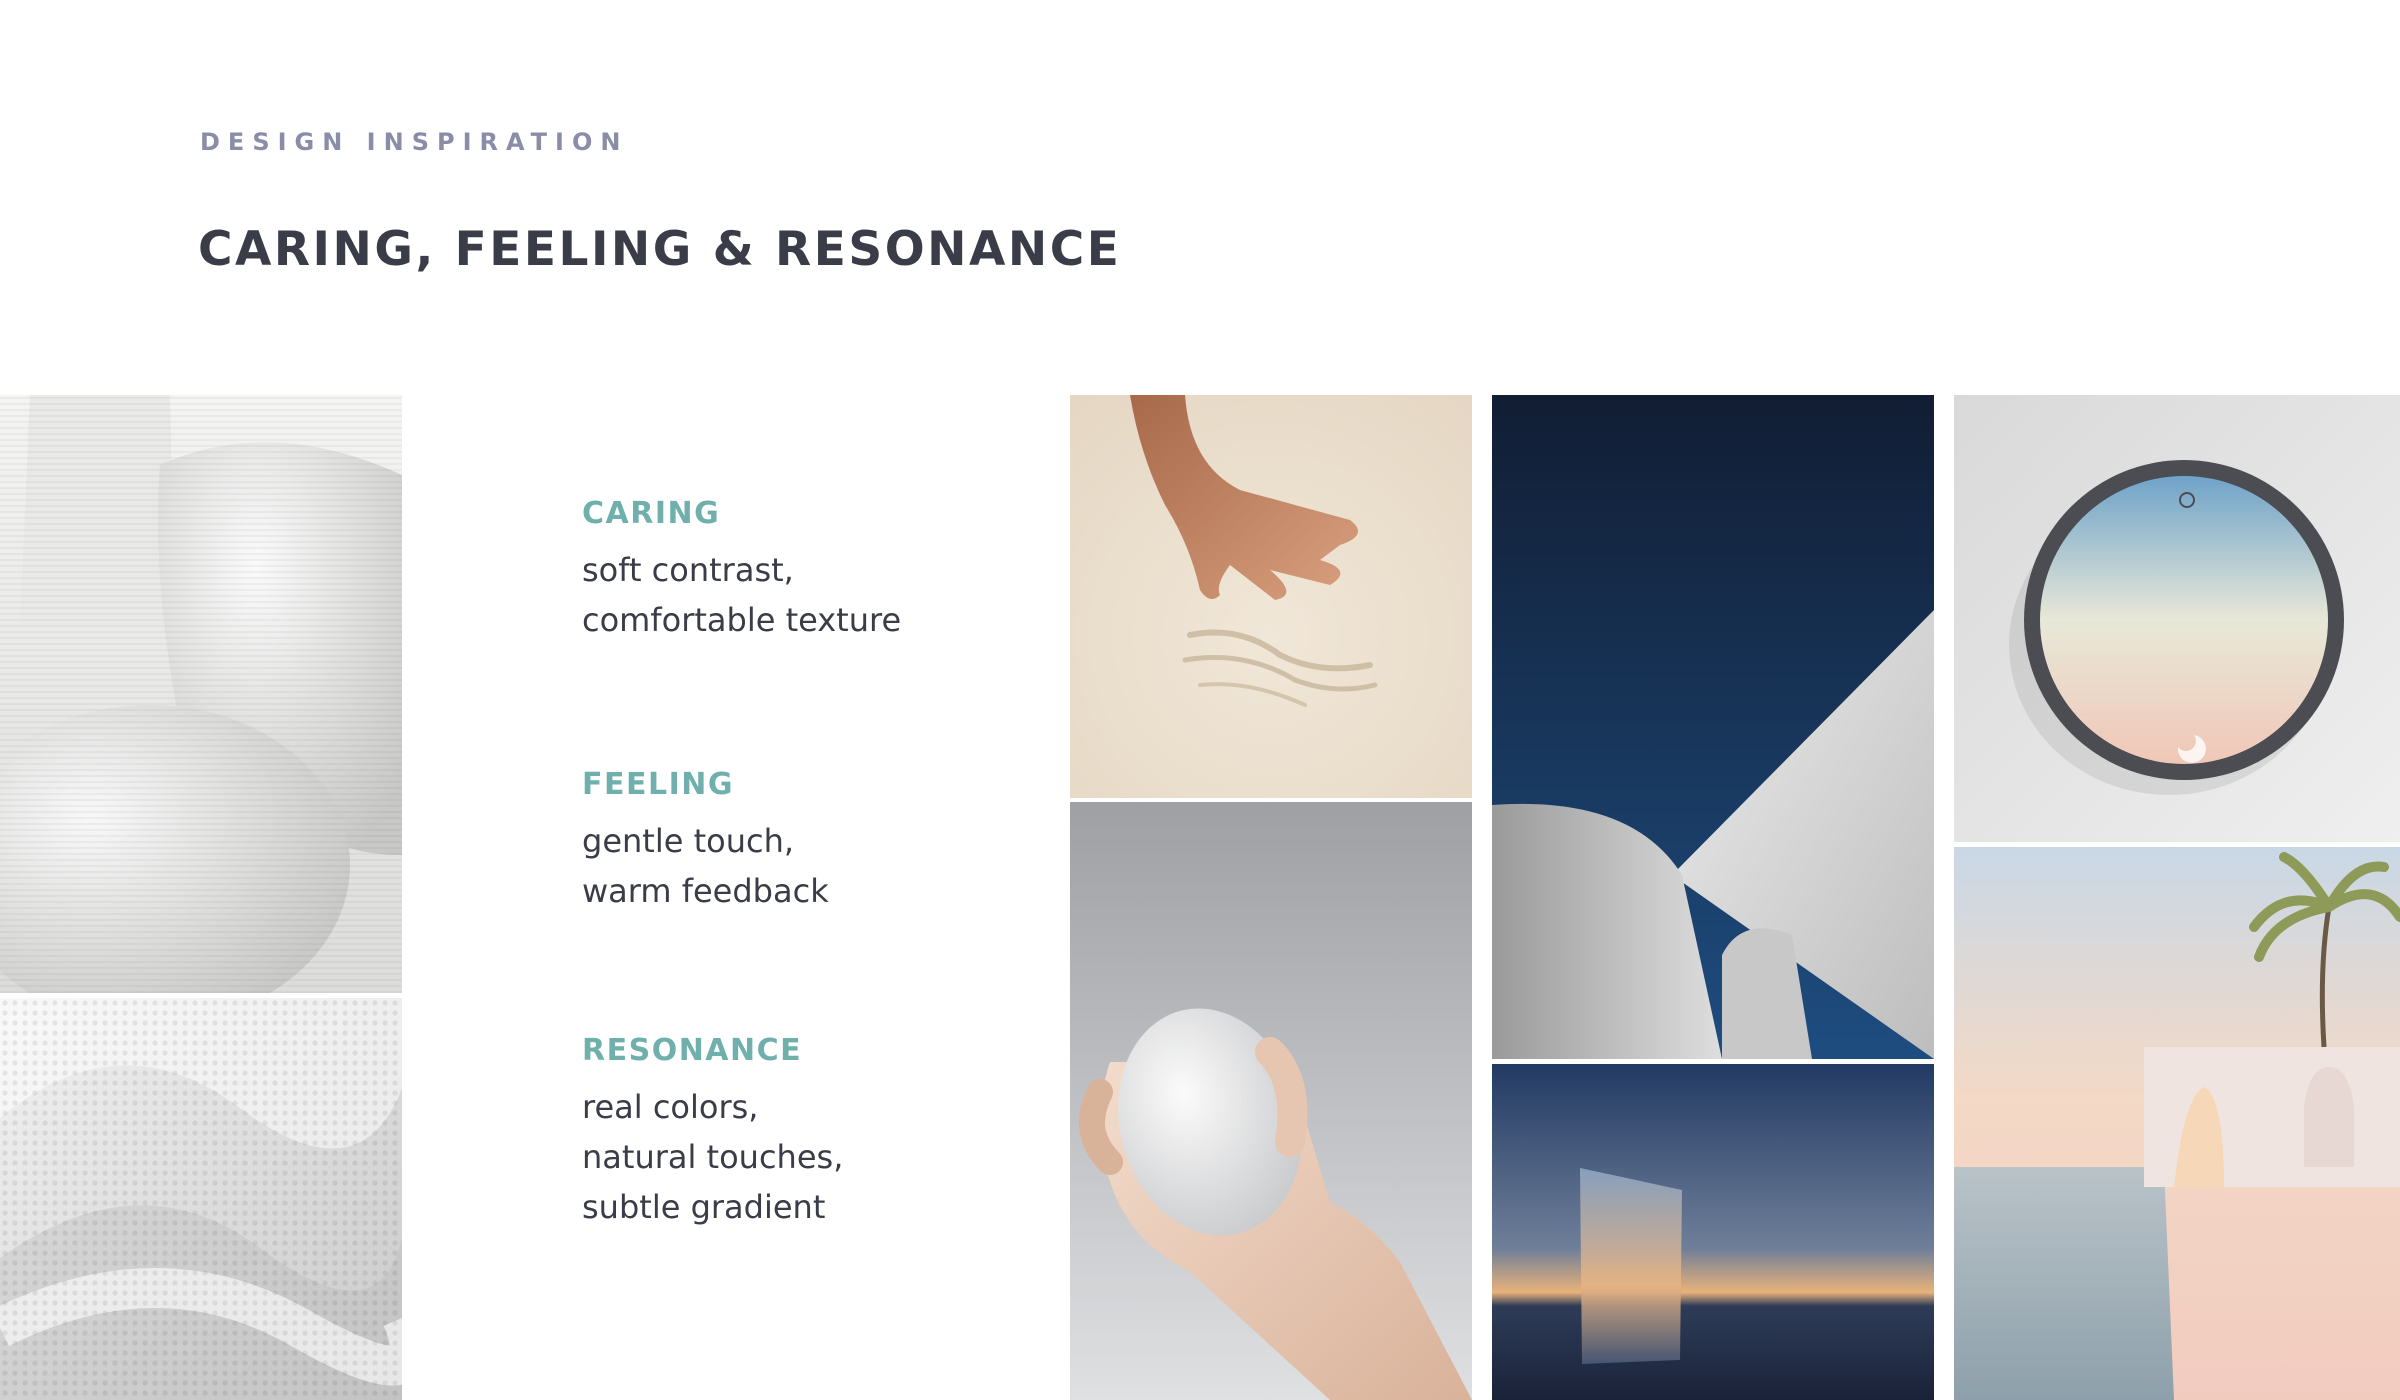 The height and width of the screenshot is (1400, 2400). Describe the element at coordinates (704, 1207) in the screenshot. I see `concept-line: subtle gradient` at that location.